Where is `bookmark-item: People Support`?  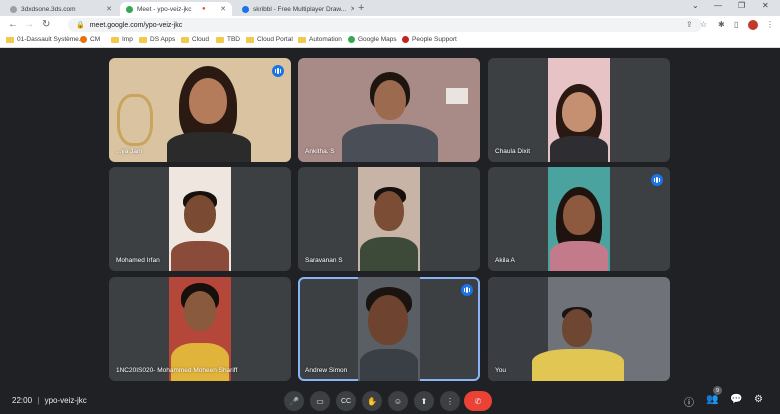
bookmark-item: People Support is located at coordinates (429, 39).